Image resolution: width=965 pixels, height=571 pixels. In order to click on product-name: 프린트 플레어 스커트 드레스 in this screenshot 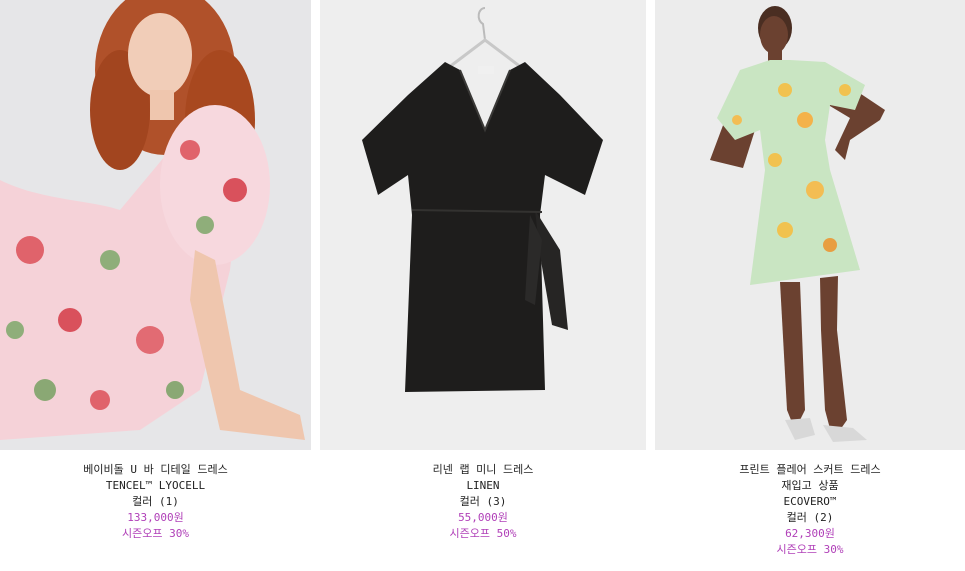, I will do `click(810, 470)`.